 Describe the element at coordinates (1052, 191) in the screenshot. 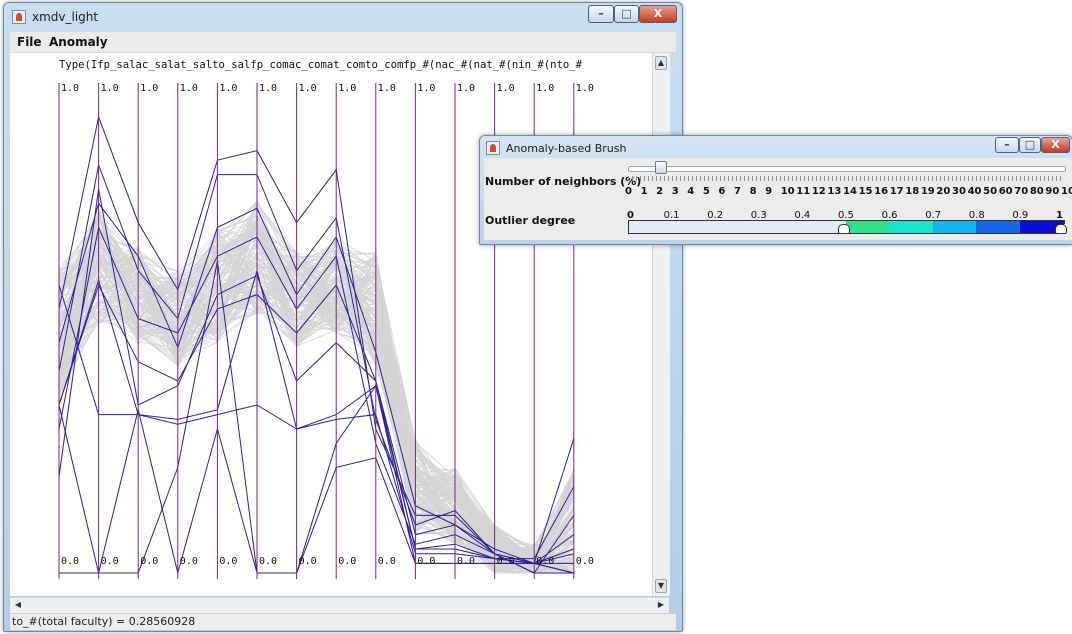

I see `neighbors-scale-label: 90` at that location.